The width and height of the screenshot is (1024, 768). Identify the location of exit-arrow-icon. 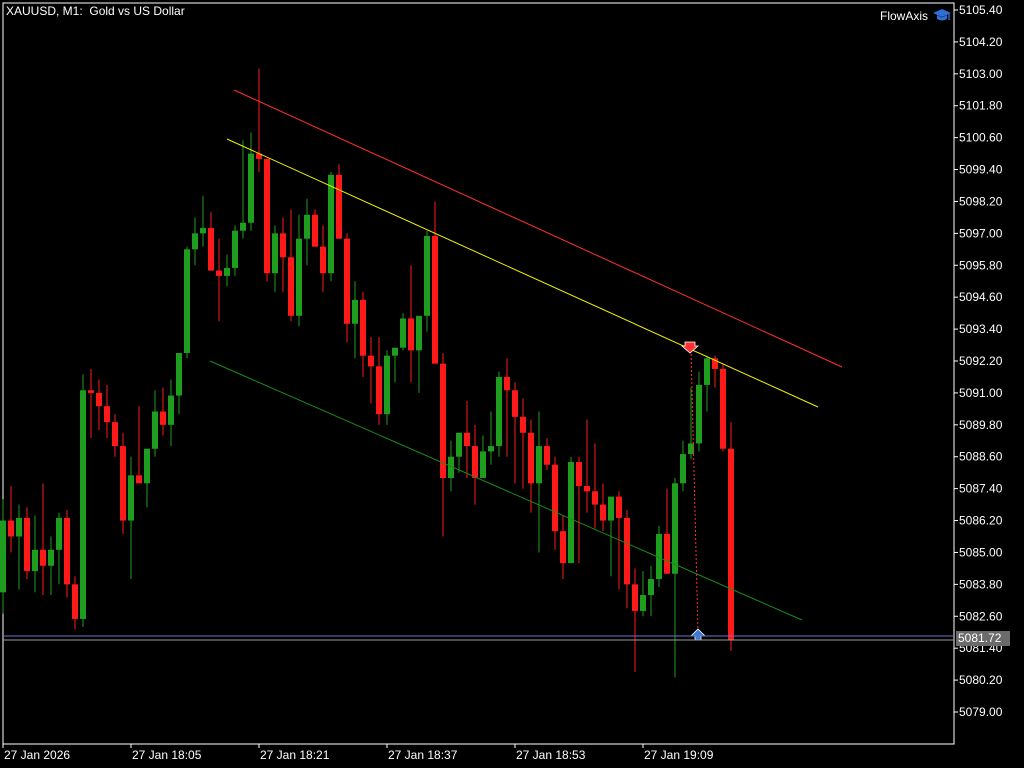
(698, 634).